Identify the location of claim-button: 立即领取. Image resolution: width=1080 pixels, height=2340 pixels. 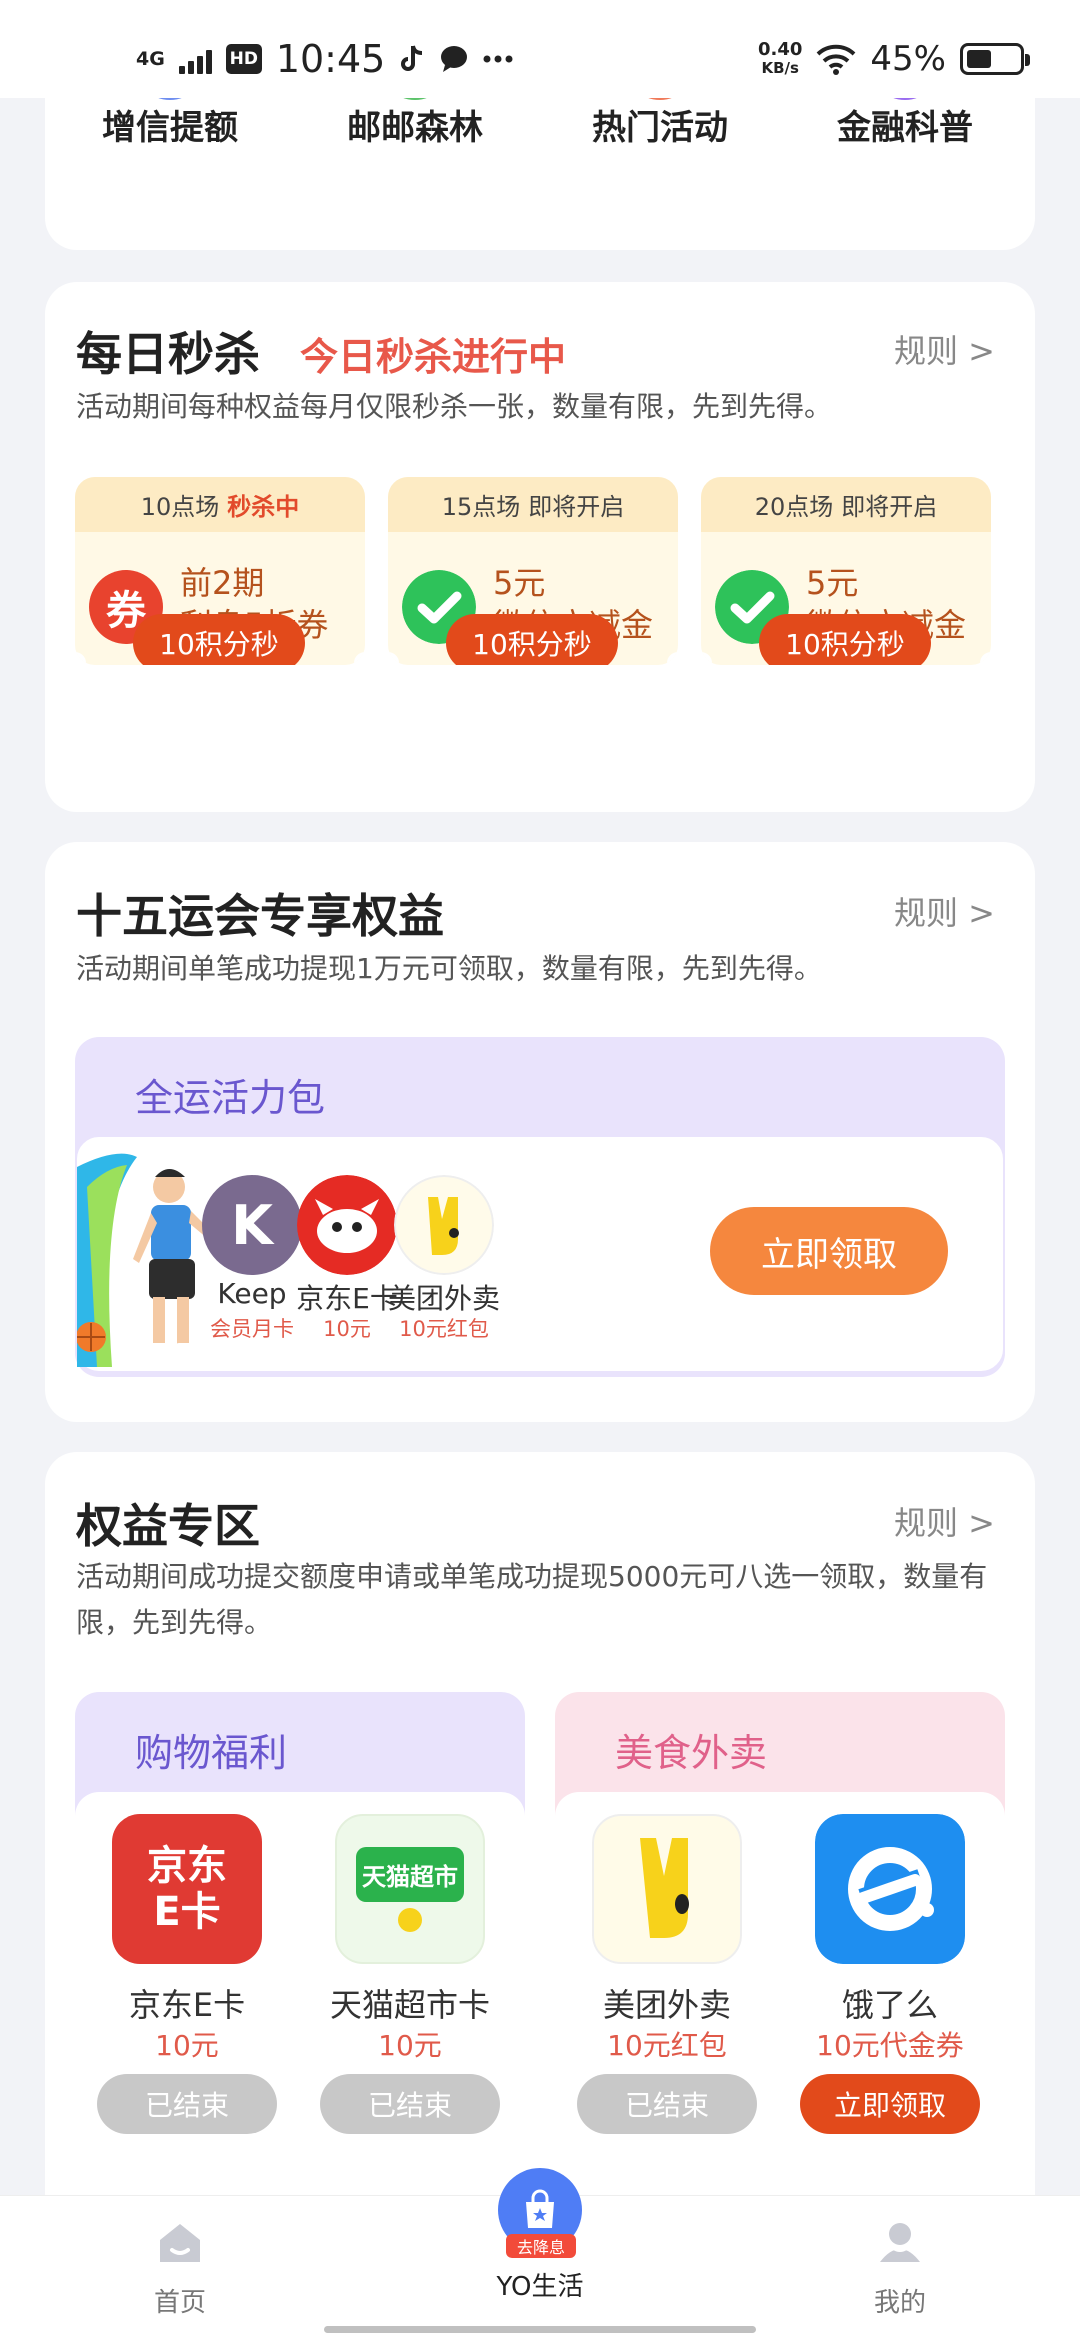
(890, 2104).